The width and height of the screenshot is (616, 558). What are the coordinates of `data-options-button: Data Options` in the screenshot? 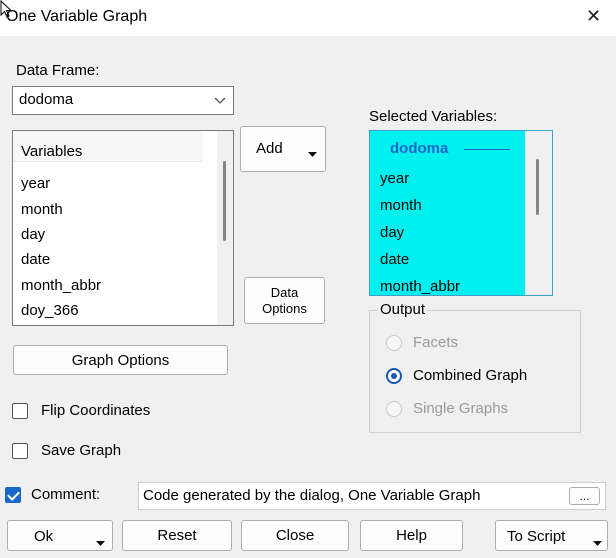 It's located at (284, 300).